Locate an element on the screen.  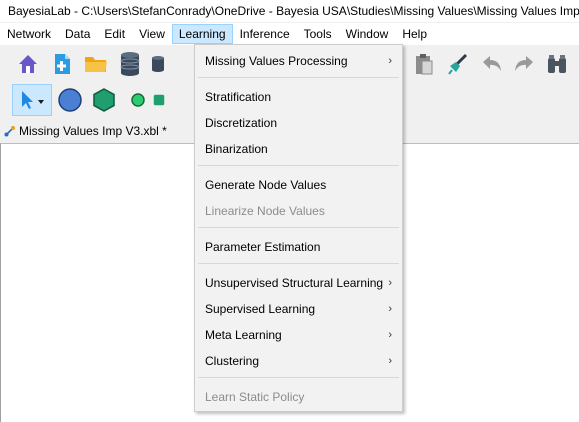
paste-button is located at coordinates (424, 64).